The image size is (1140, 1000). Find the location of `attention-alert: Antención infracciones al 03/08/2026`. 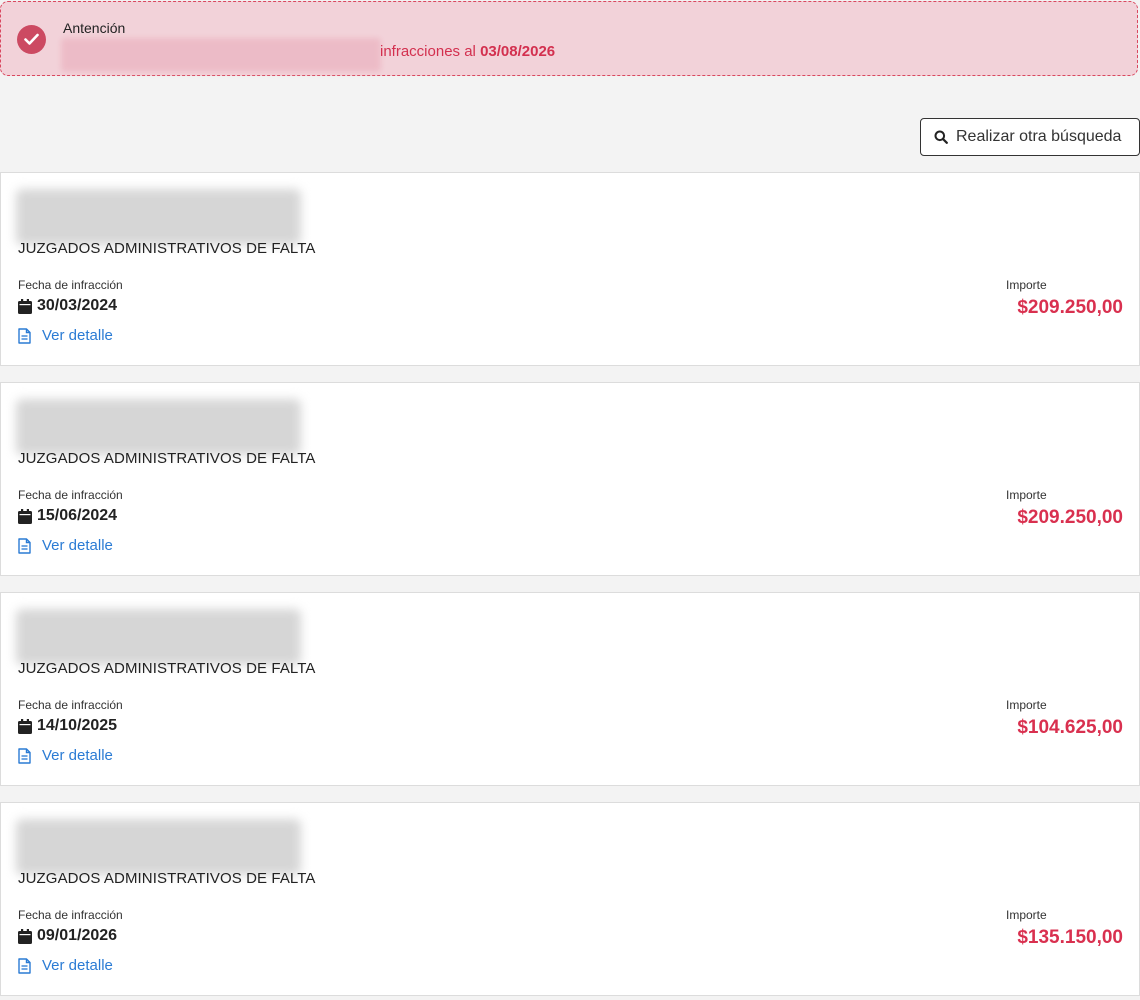

attention-alert: Antención infracciones al 03/08/2026 is located at coordinates (569, 38).